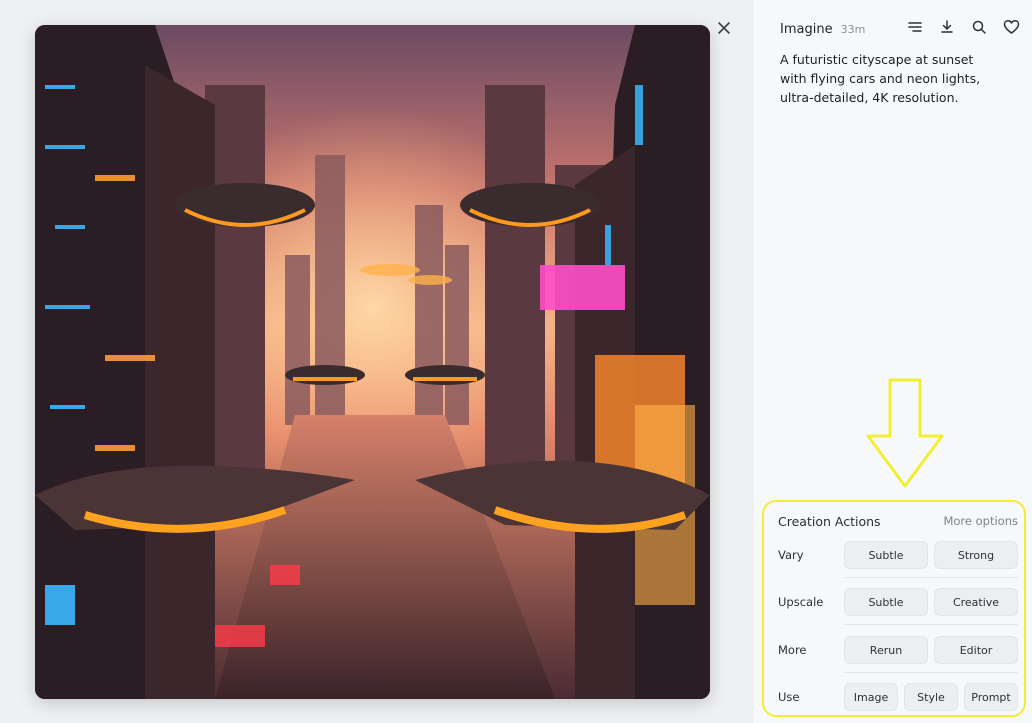 The width and height of the screenshot is (1032, 723). What do you see at coordinates (829, 521) in the screenshot?
I see `actions-title: Creation Actions` at bounding box center [829, 521].